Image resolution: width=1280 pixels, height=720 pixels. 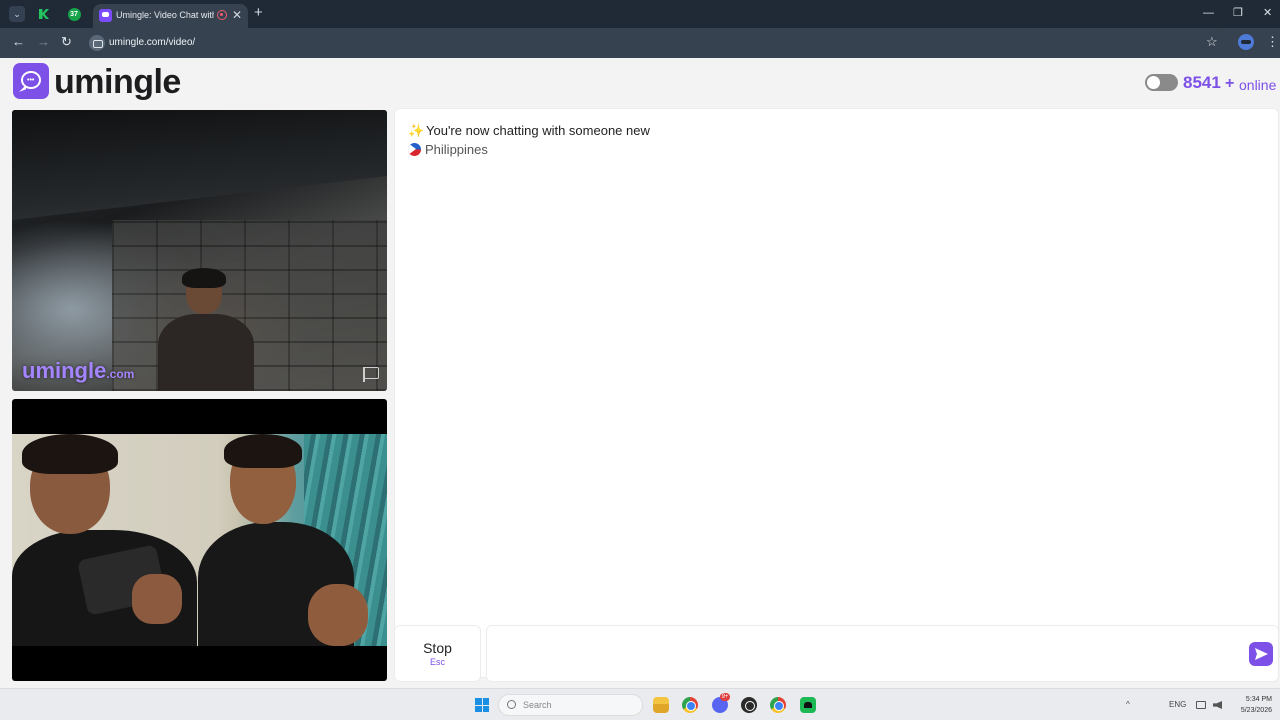 I want to click on search-icon, so click(x=511, y=704).